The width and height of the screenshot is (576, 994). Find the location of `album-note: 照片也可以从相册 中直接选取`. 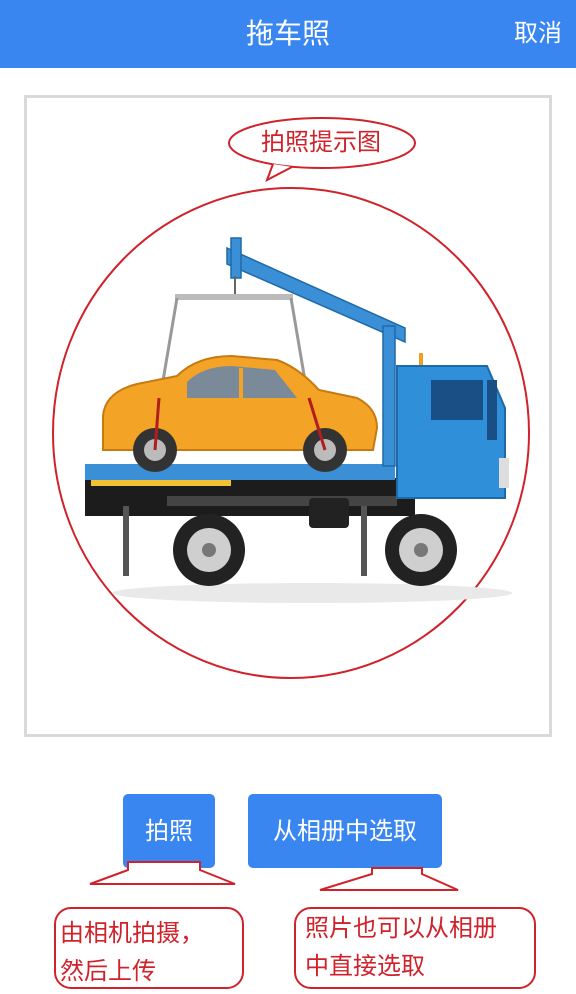

album-note: 照片也可以从相册 中直接选取 is located at coordinates (417, 947).